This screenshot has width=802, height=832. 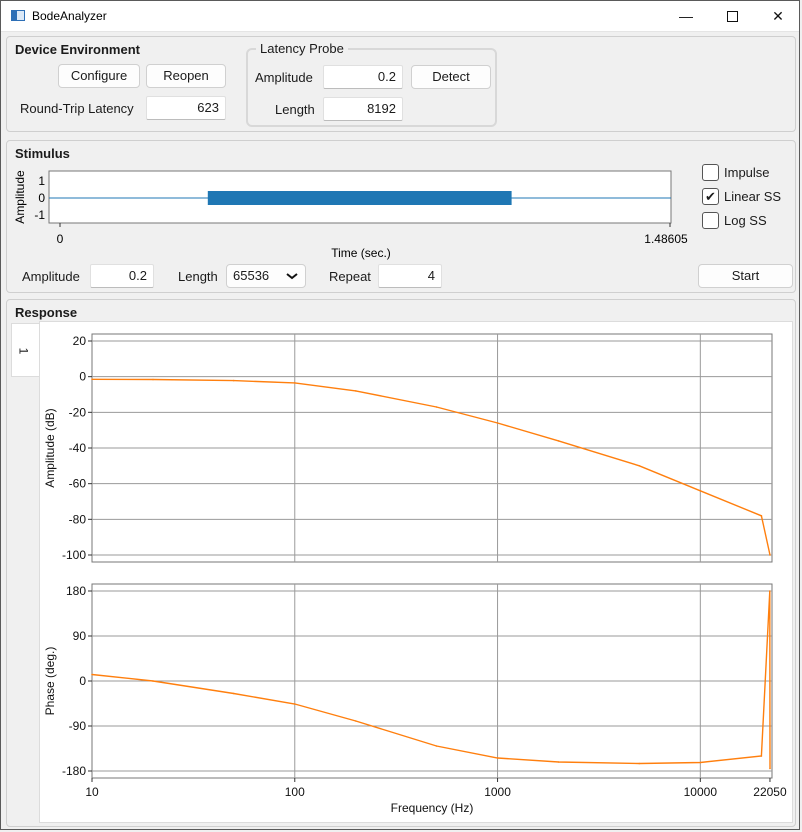 I want to click on amplitude-ytick-label: -100, so click(x=74, y=555).